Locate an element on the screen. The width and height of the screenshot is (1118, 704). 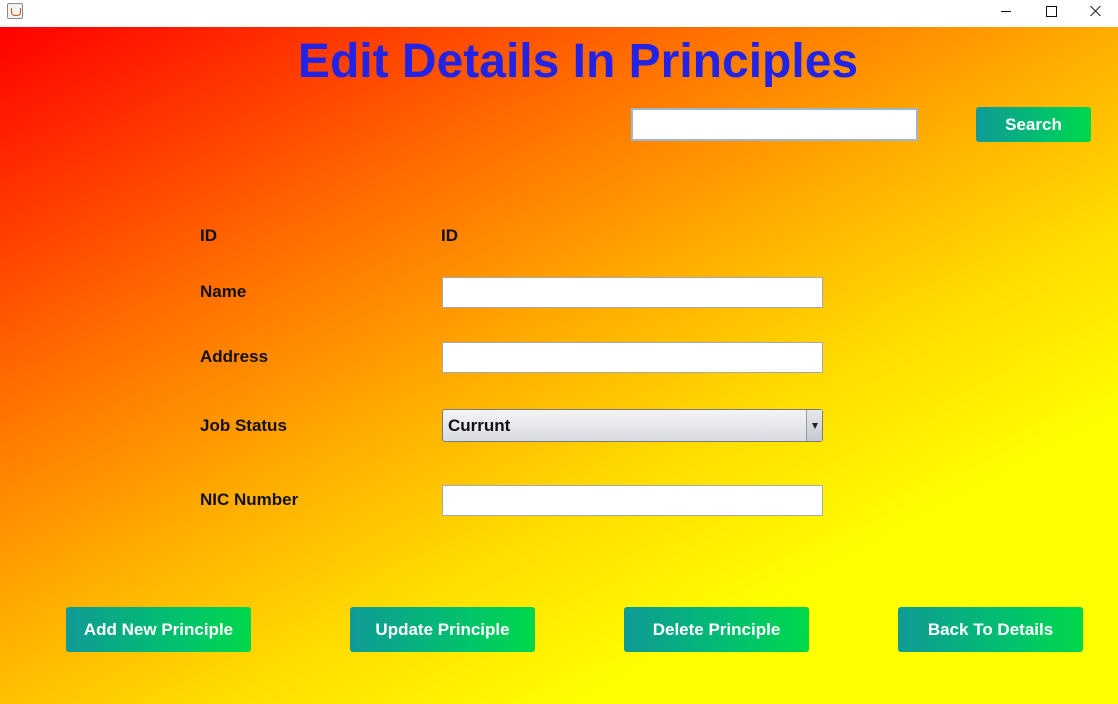
add-new-principle-button: Add New Principle is located at coordinates (158, 629).